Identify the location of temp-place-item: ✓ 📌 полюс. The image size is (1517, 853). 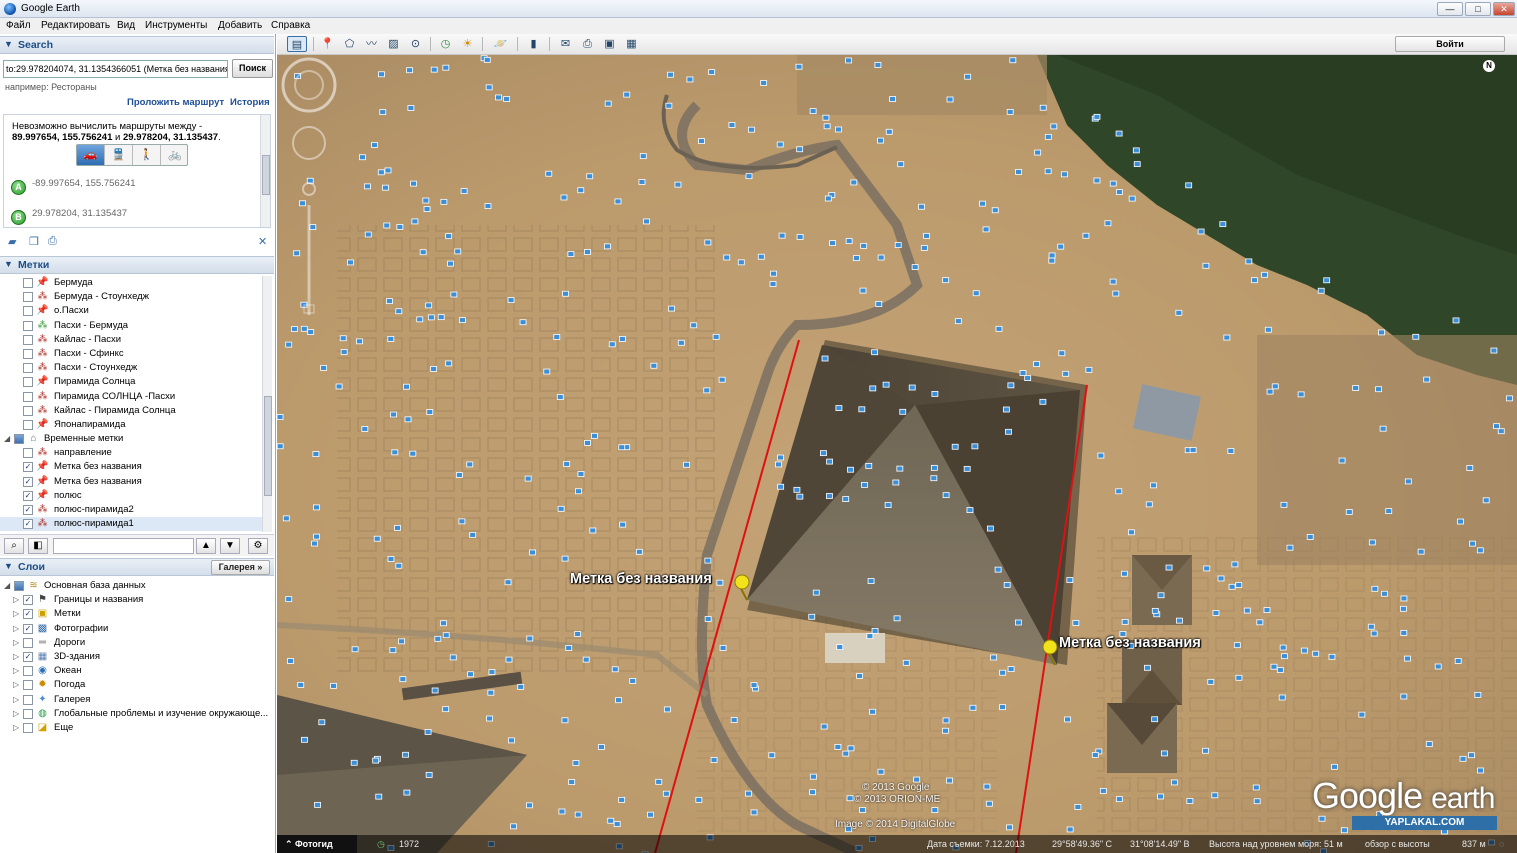
(131, 496).